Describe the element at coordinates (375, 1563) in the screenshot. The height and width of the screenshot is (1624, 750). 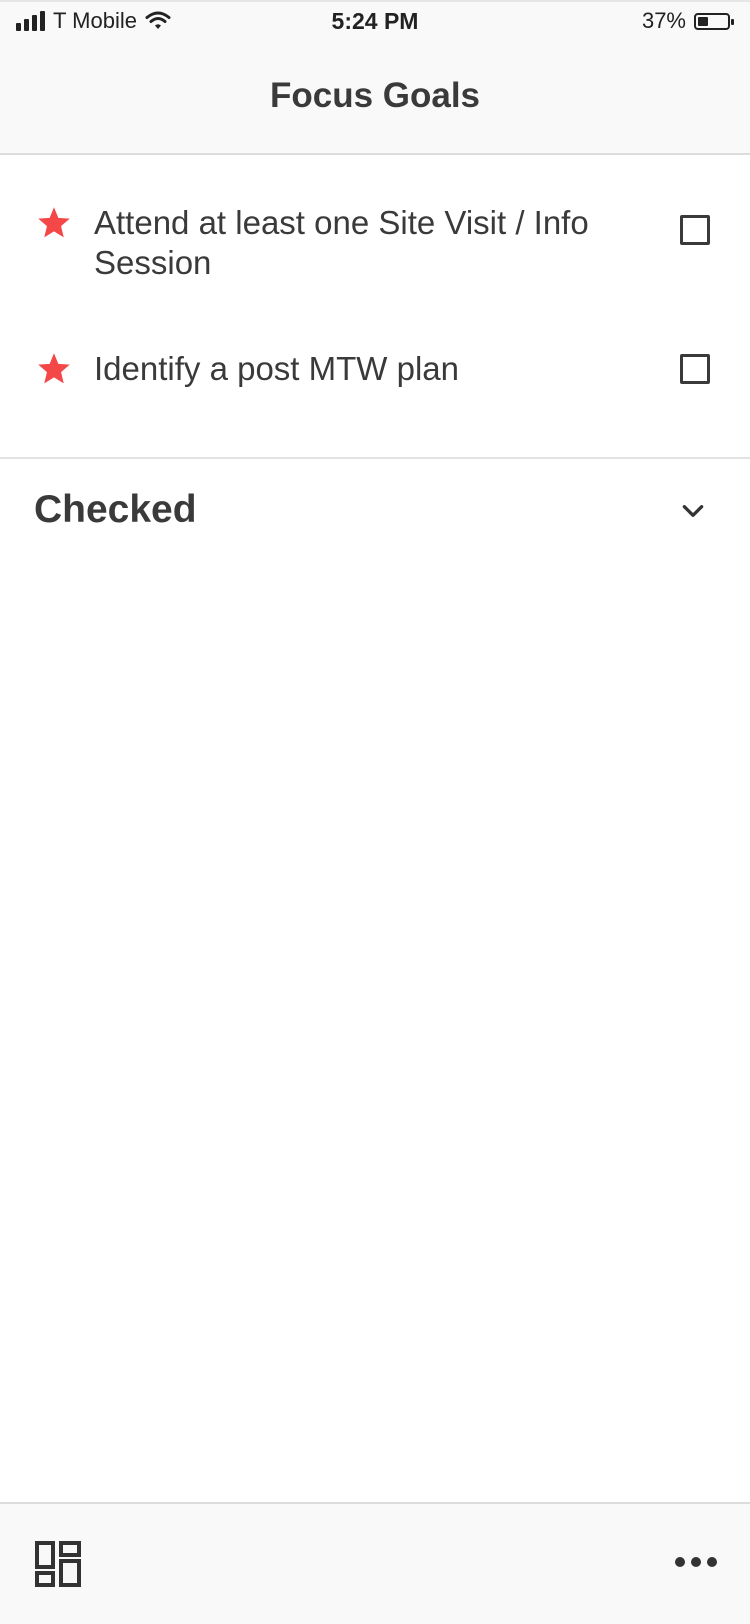
I see `bottom-toolbar` at that location.